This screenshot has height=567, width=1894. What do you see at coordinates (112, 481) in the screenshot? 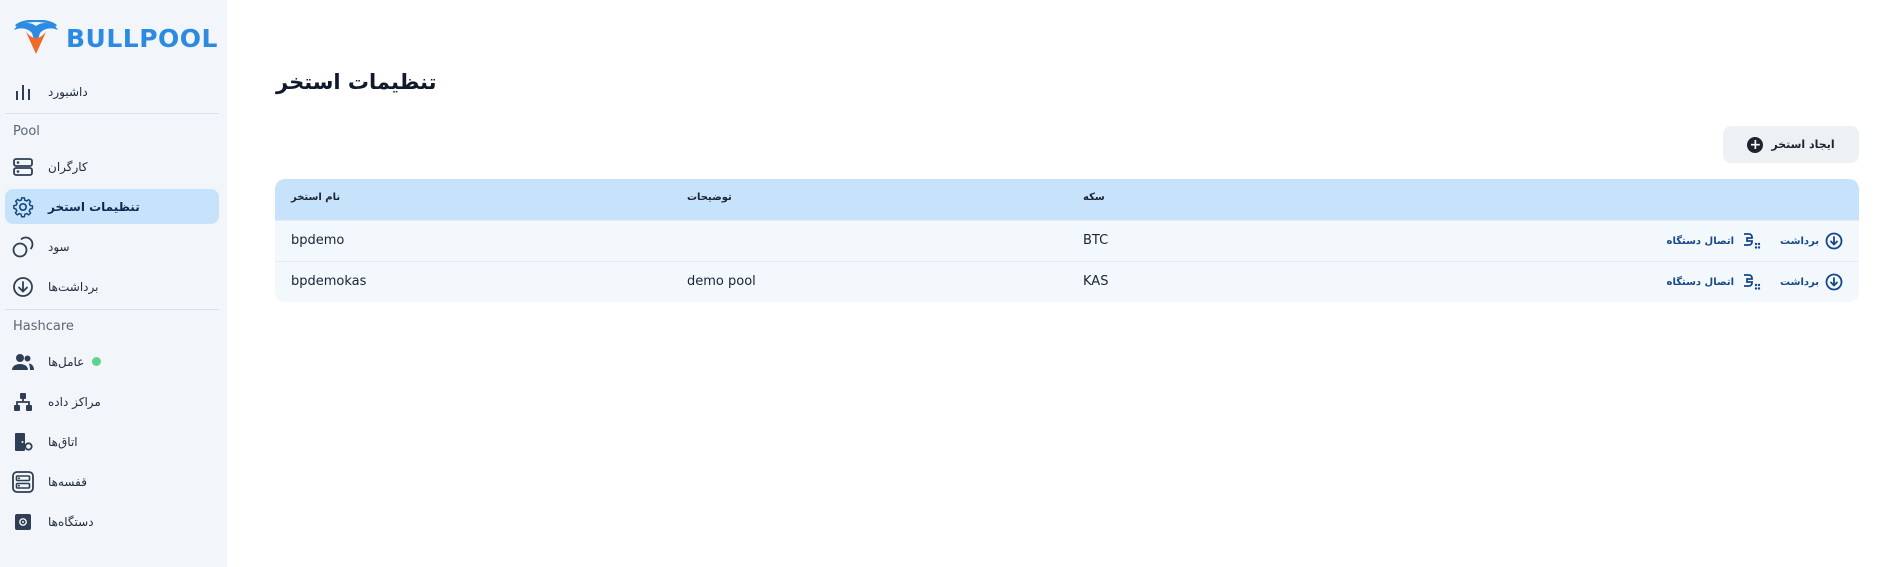
I see `sidebar-item-racks: قفسه‌ها` at bounding box center [112, 481].